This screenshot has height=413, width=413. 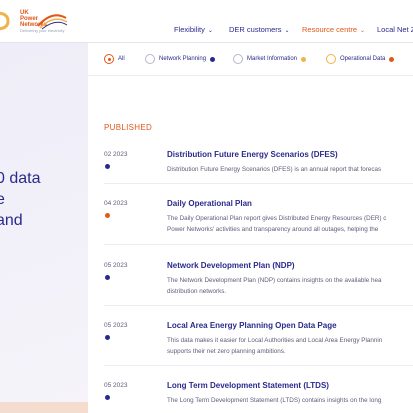 I want to click on nav-label: Local Net Z, so click(x=395, y=29).